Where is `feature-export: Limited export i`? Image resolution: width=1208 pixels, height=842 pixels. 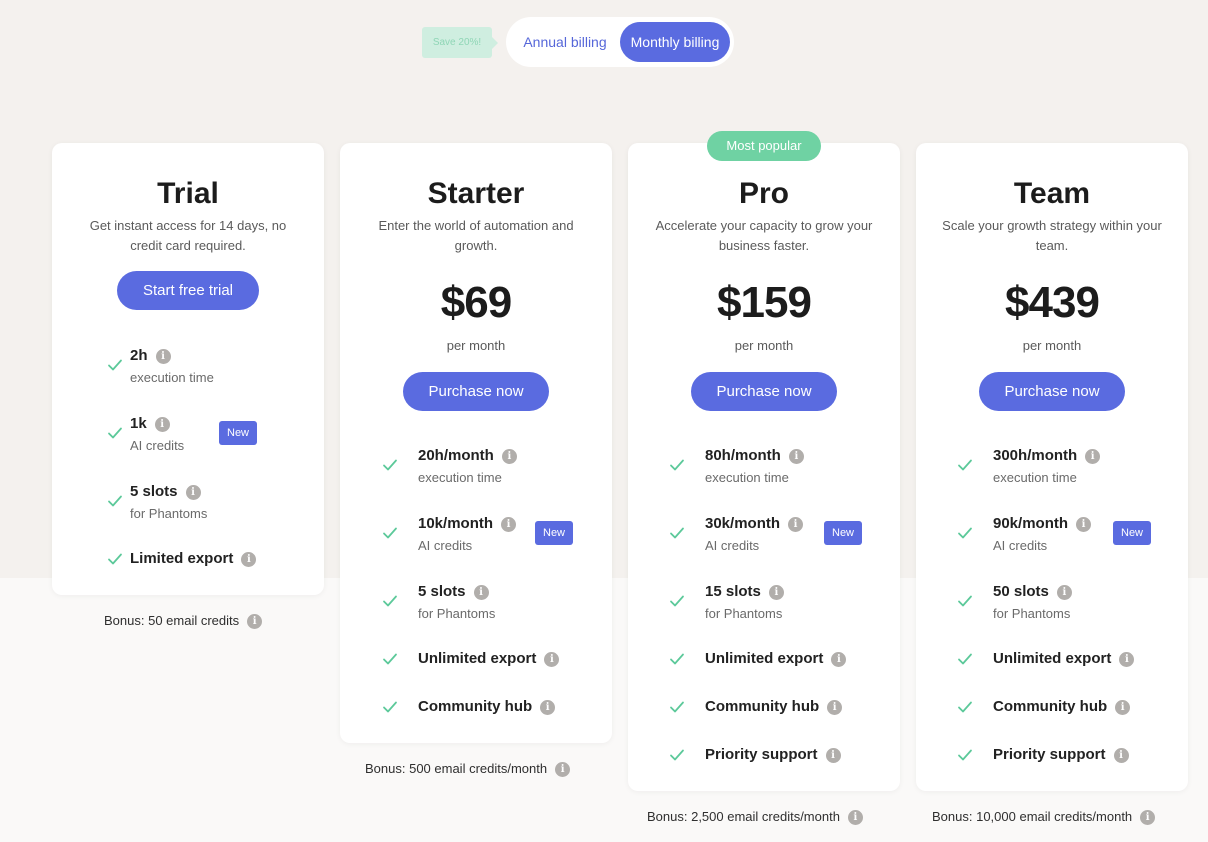 feature-export: Limited export i is located at coordinates (188, 574).